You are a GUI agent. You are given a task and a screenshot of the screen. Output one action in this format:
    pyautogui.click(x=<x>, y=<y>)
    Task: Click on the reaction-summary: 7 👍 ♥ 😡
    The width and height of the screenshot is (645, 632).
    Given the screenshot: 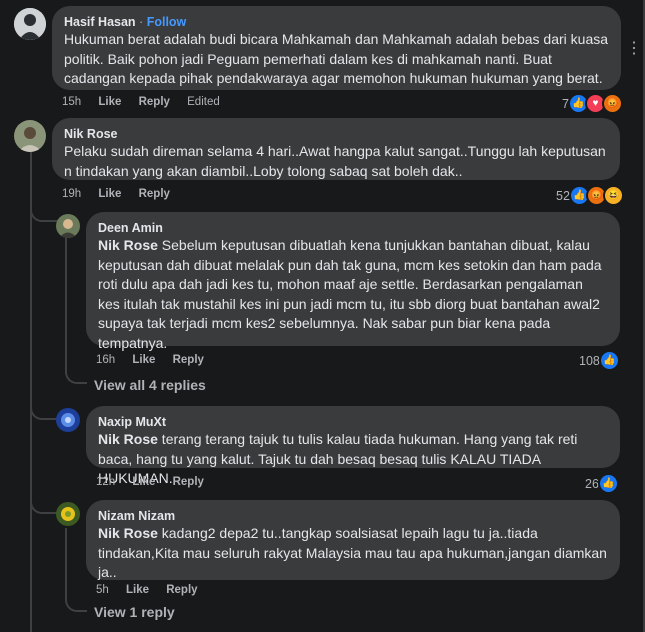 What is the action you would take?
    pyautogui.click(x=592, y=103)
    